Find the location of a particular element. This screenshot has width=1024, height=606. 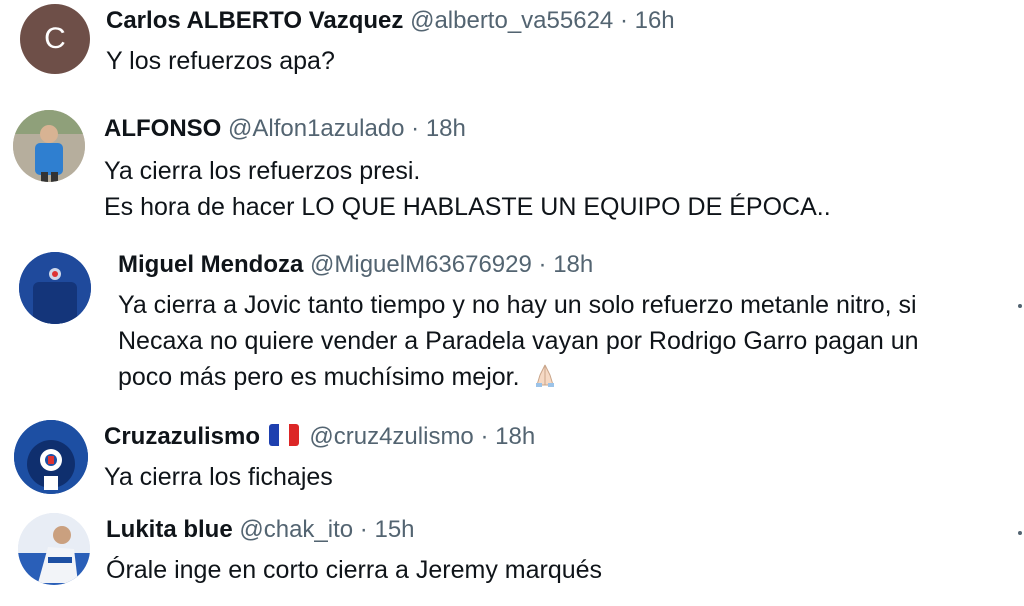

reply-text: Y los refuerzos apa? is located at coordinates (220, 61).